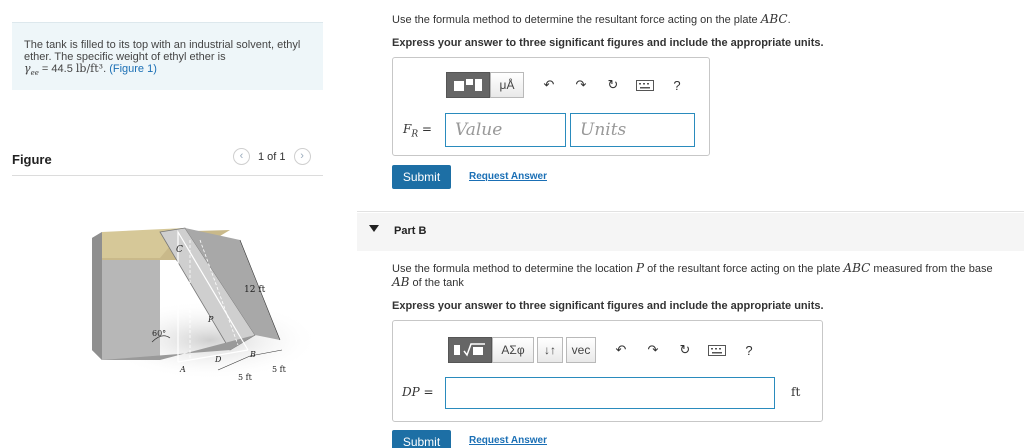 This screenshot has height=448, width=1024. Describe the element at coordinates (507, 85) in the screenshot. I see `mu-angstrom-button: μÅ` at that location.